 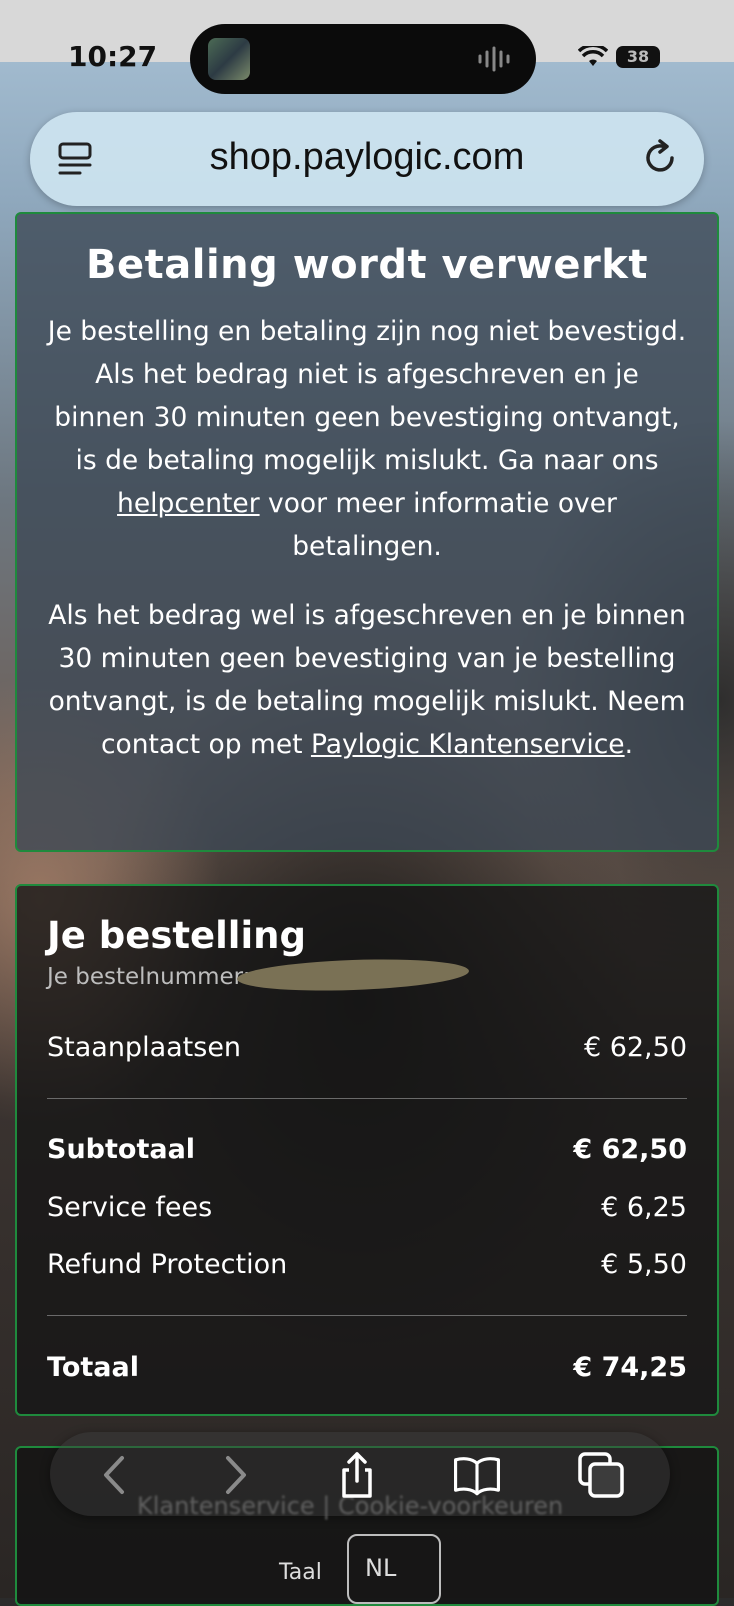 What do you see at coordinates (235, 1475) in the screenshot?
I see `chevron-right-icon` at bounding box center [235, 1475].